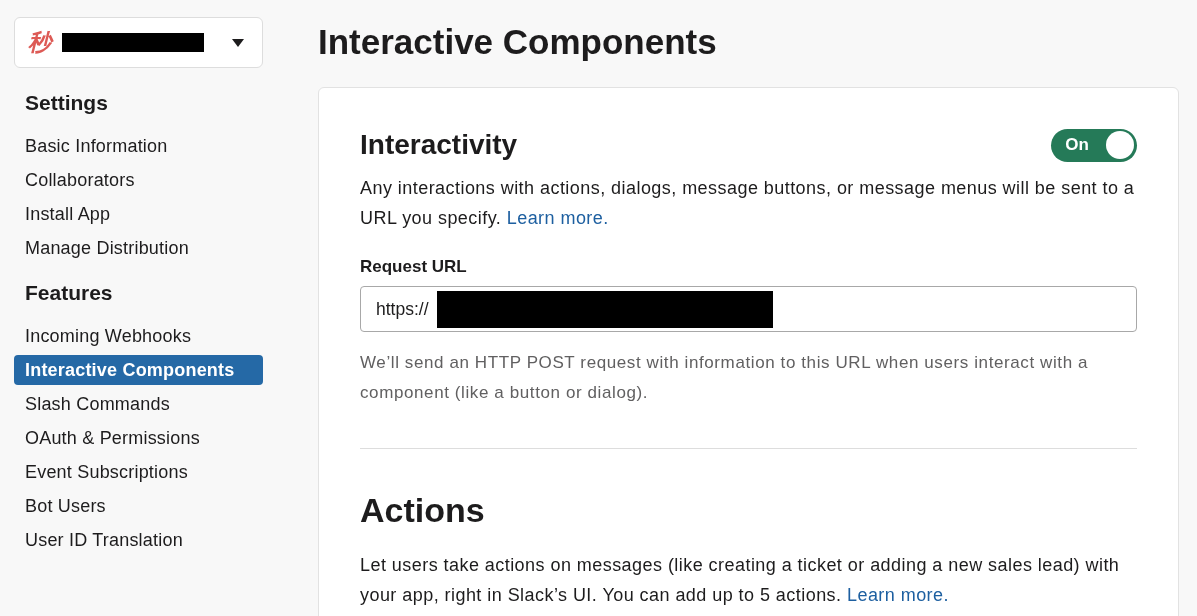 The height and width of the screenshot is (616, 1197). I want to click on app-selector: 秒, so click(138, 42).